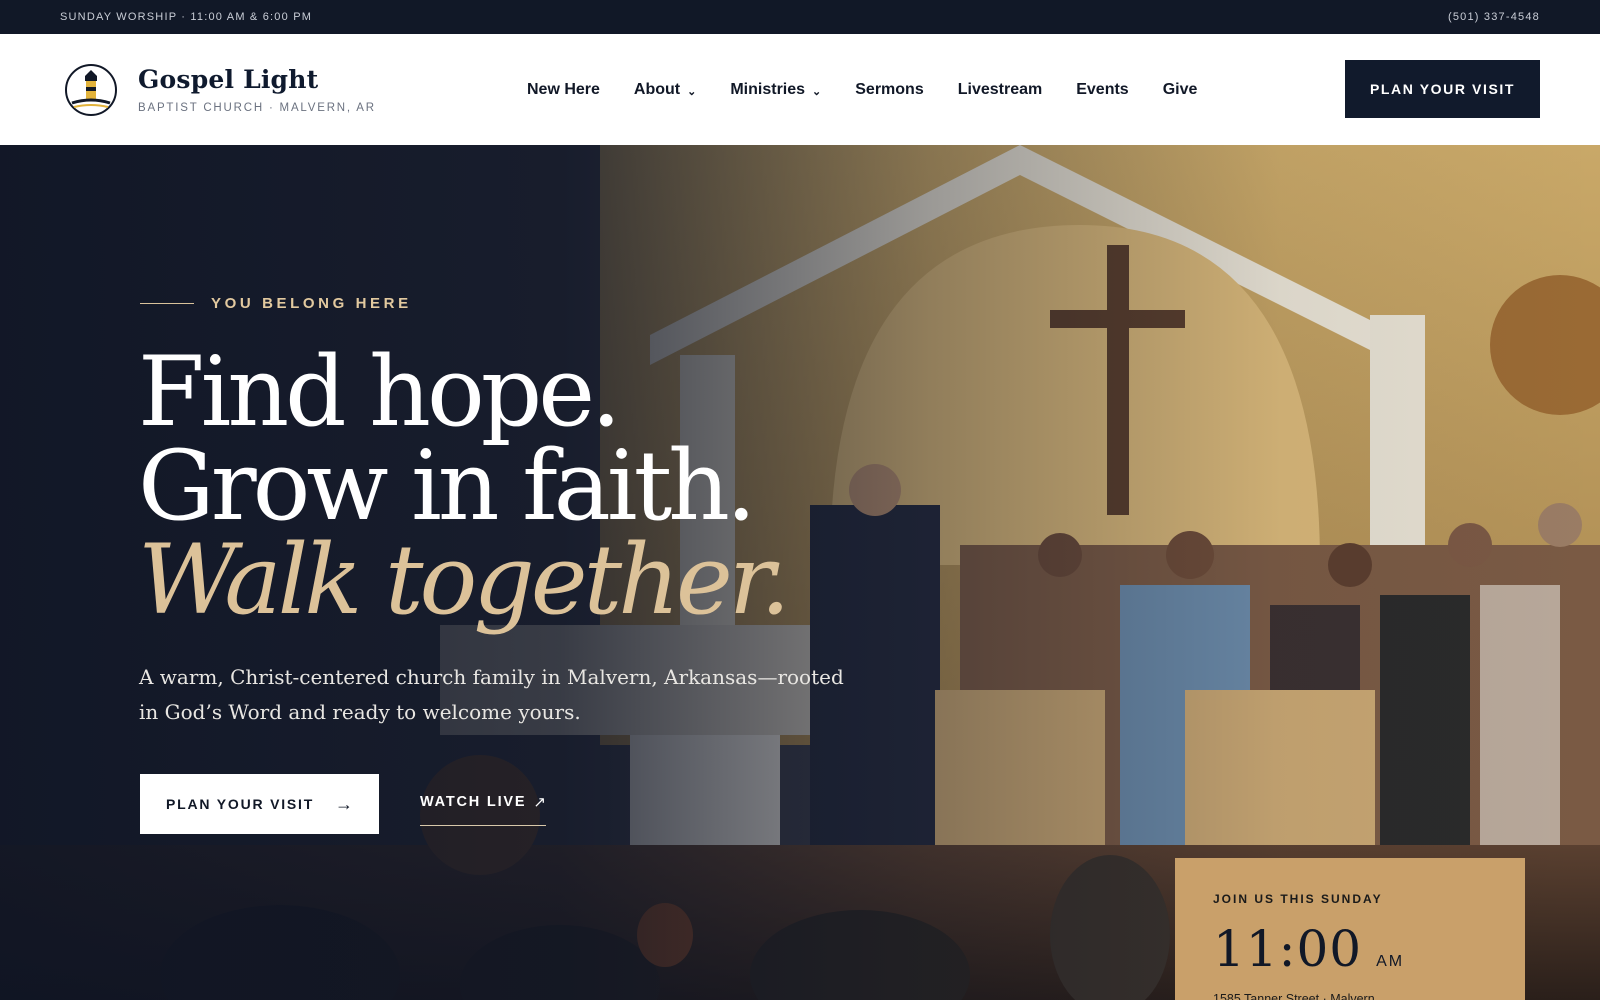 The width and height of the screenshot is (1600, 1000). I want to click on headline-line-1: Find hope., so click(380, 392).